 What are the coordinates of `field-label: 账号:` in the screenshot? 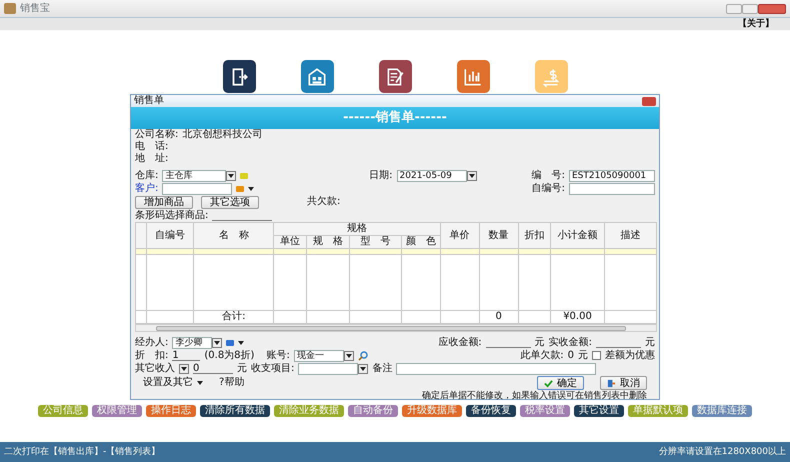 It's located at (278, 356).